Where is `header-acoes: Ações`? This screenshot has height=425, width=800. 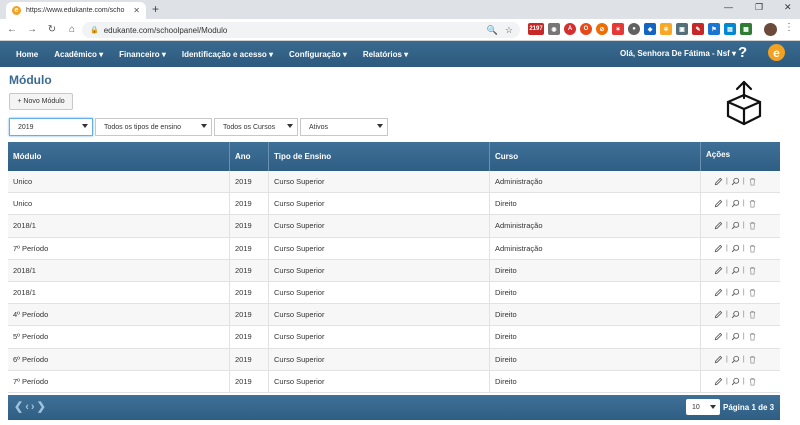 header-acoes: Ações is located at coordinates (718, 154).